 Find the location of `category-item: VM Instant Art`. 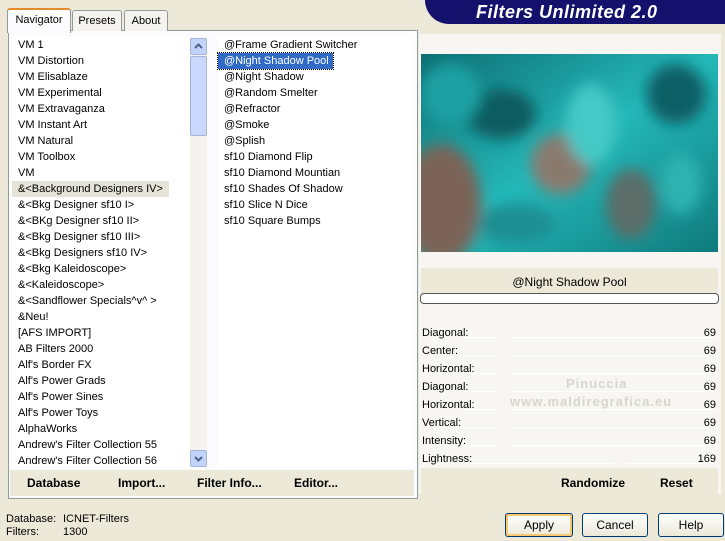

category-item: VM Instant Art is located at coordinates (101, 125).